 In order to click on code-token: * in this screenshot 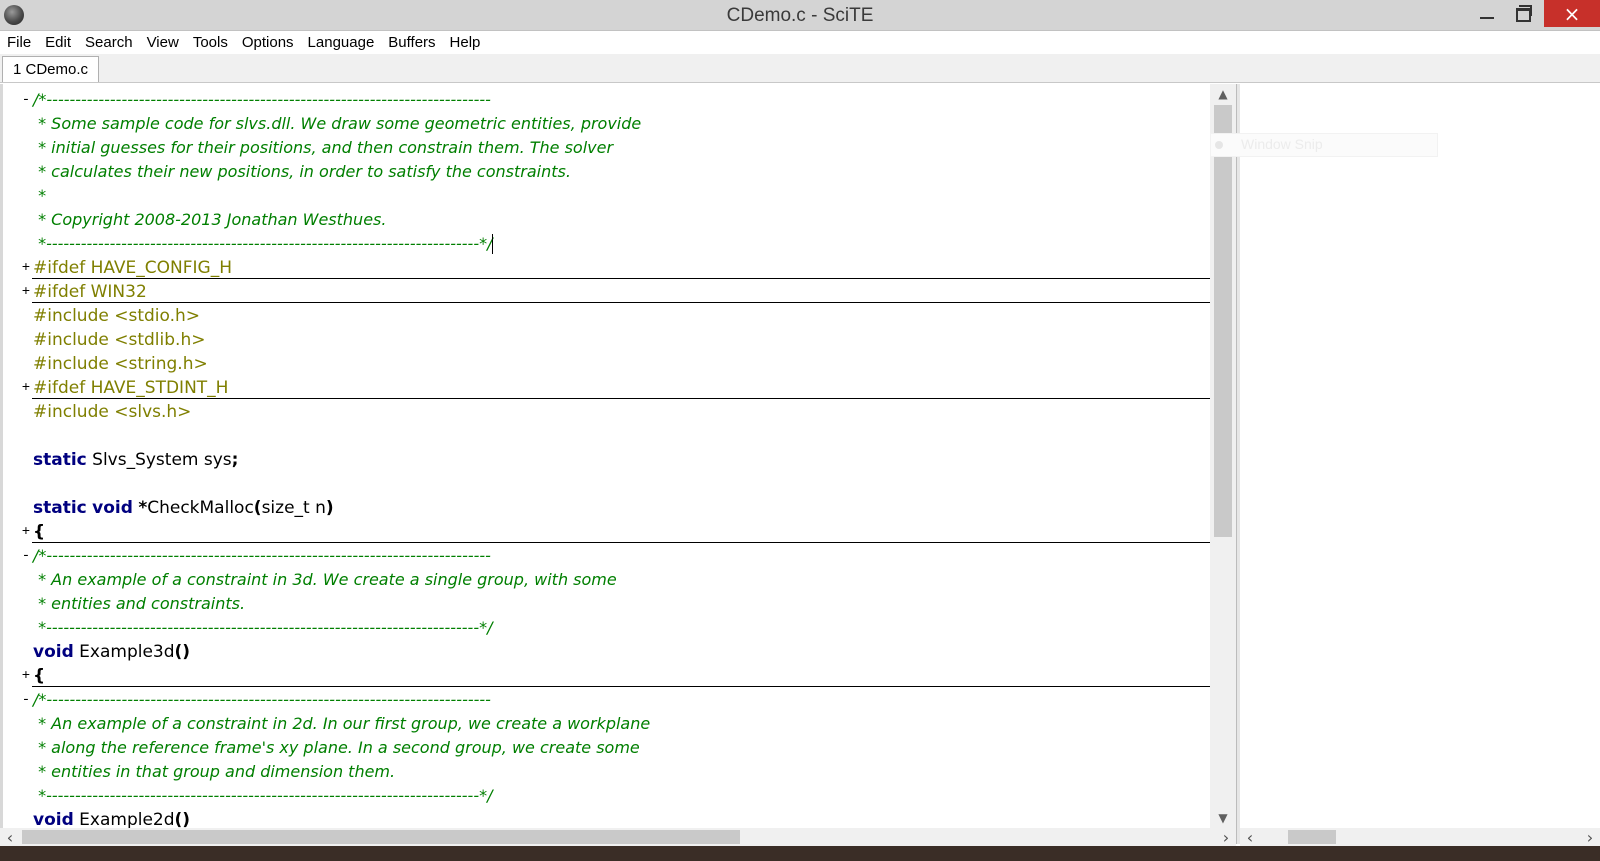, I will do `click(143, 508)`.